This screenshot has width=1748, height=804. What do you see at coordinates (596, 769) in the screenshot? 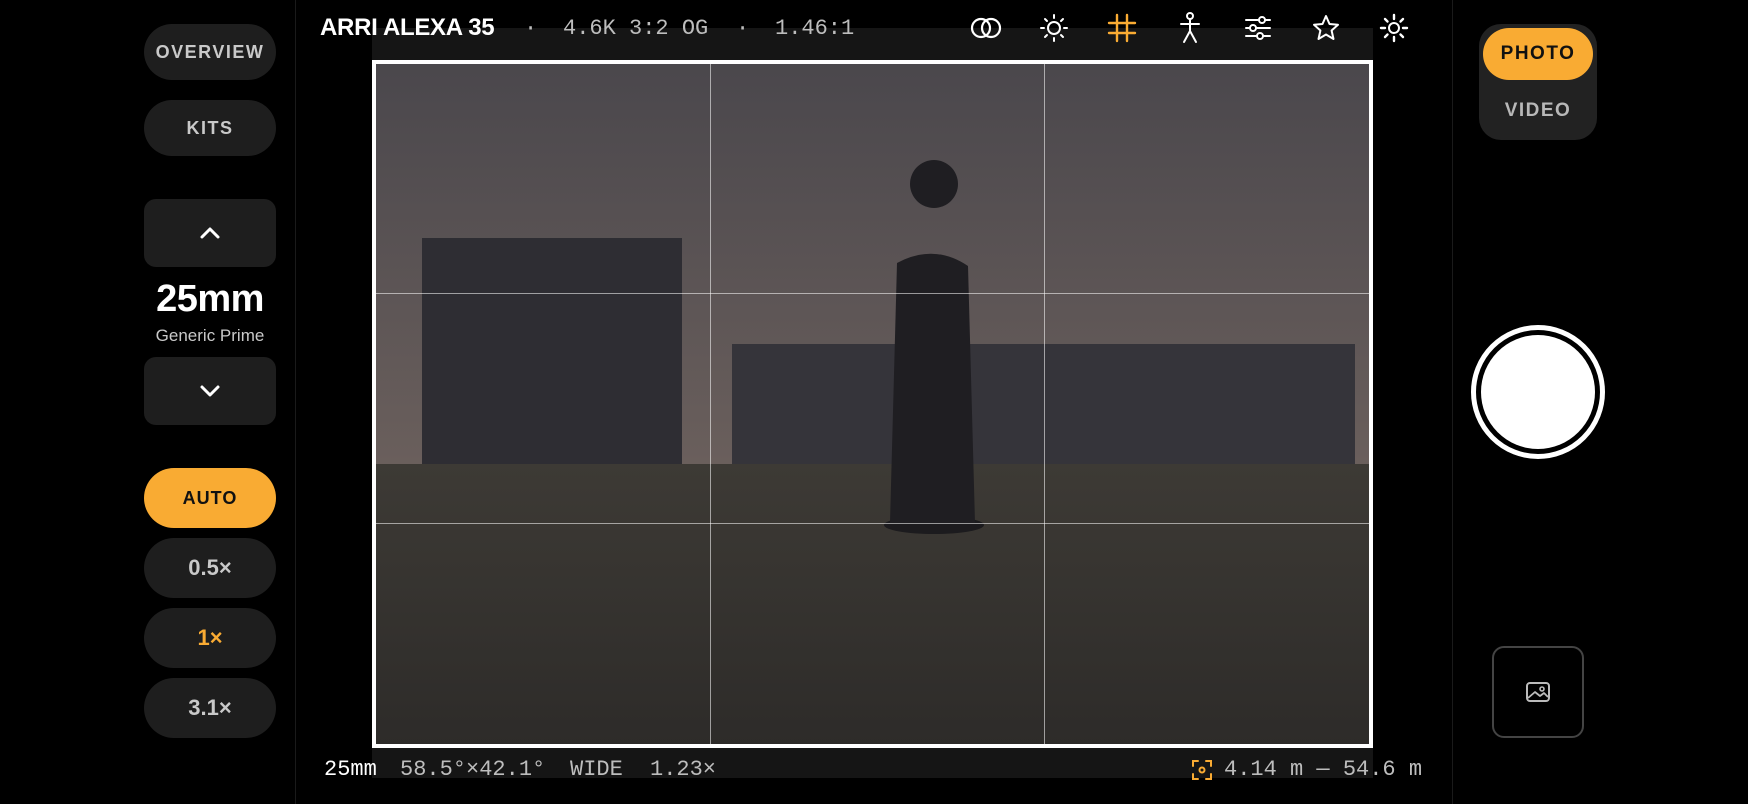
I see `lens-class: WIDE` at bounding box center [596, 769].